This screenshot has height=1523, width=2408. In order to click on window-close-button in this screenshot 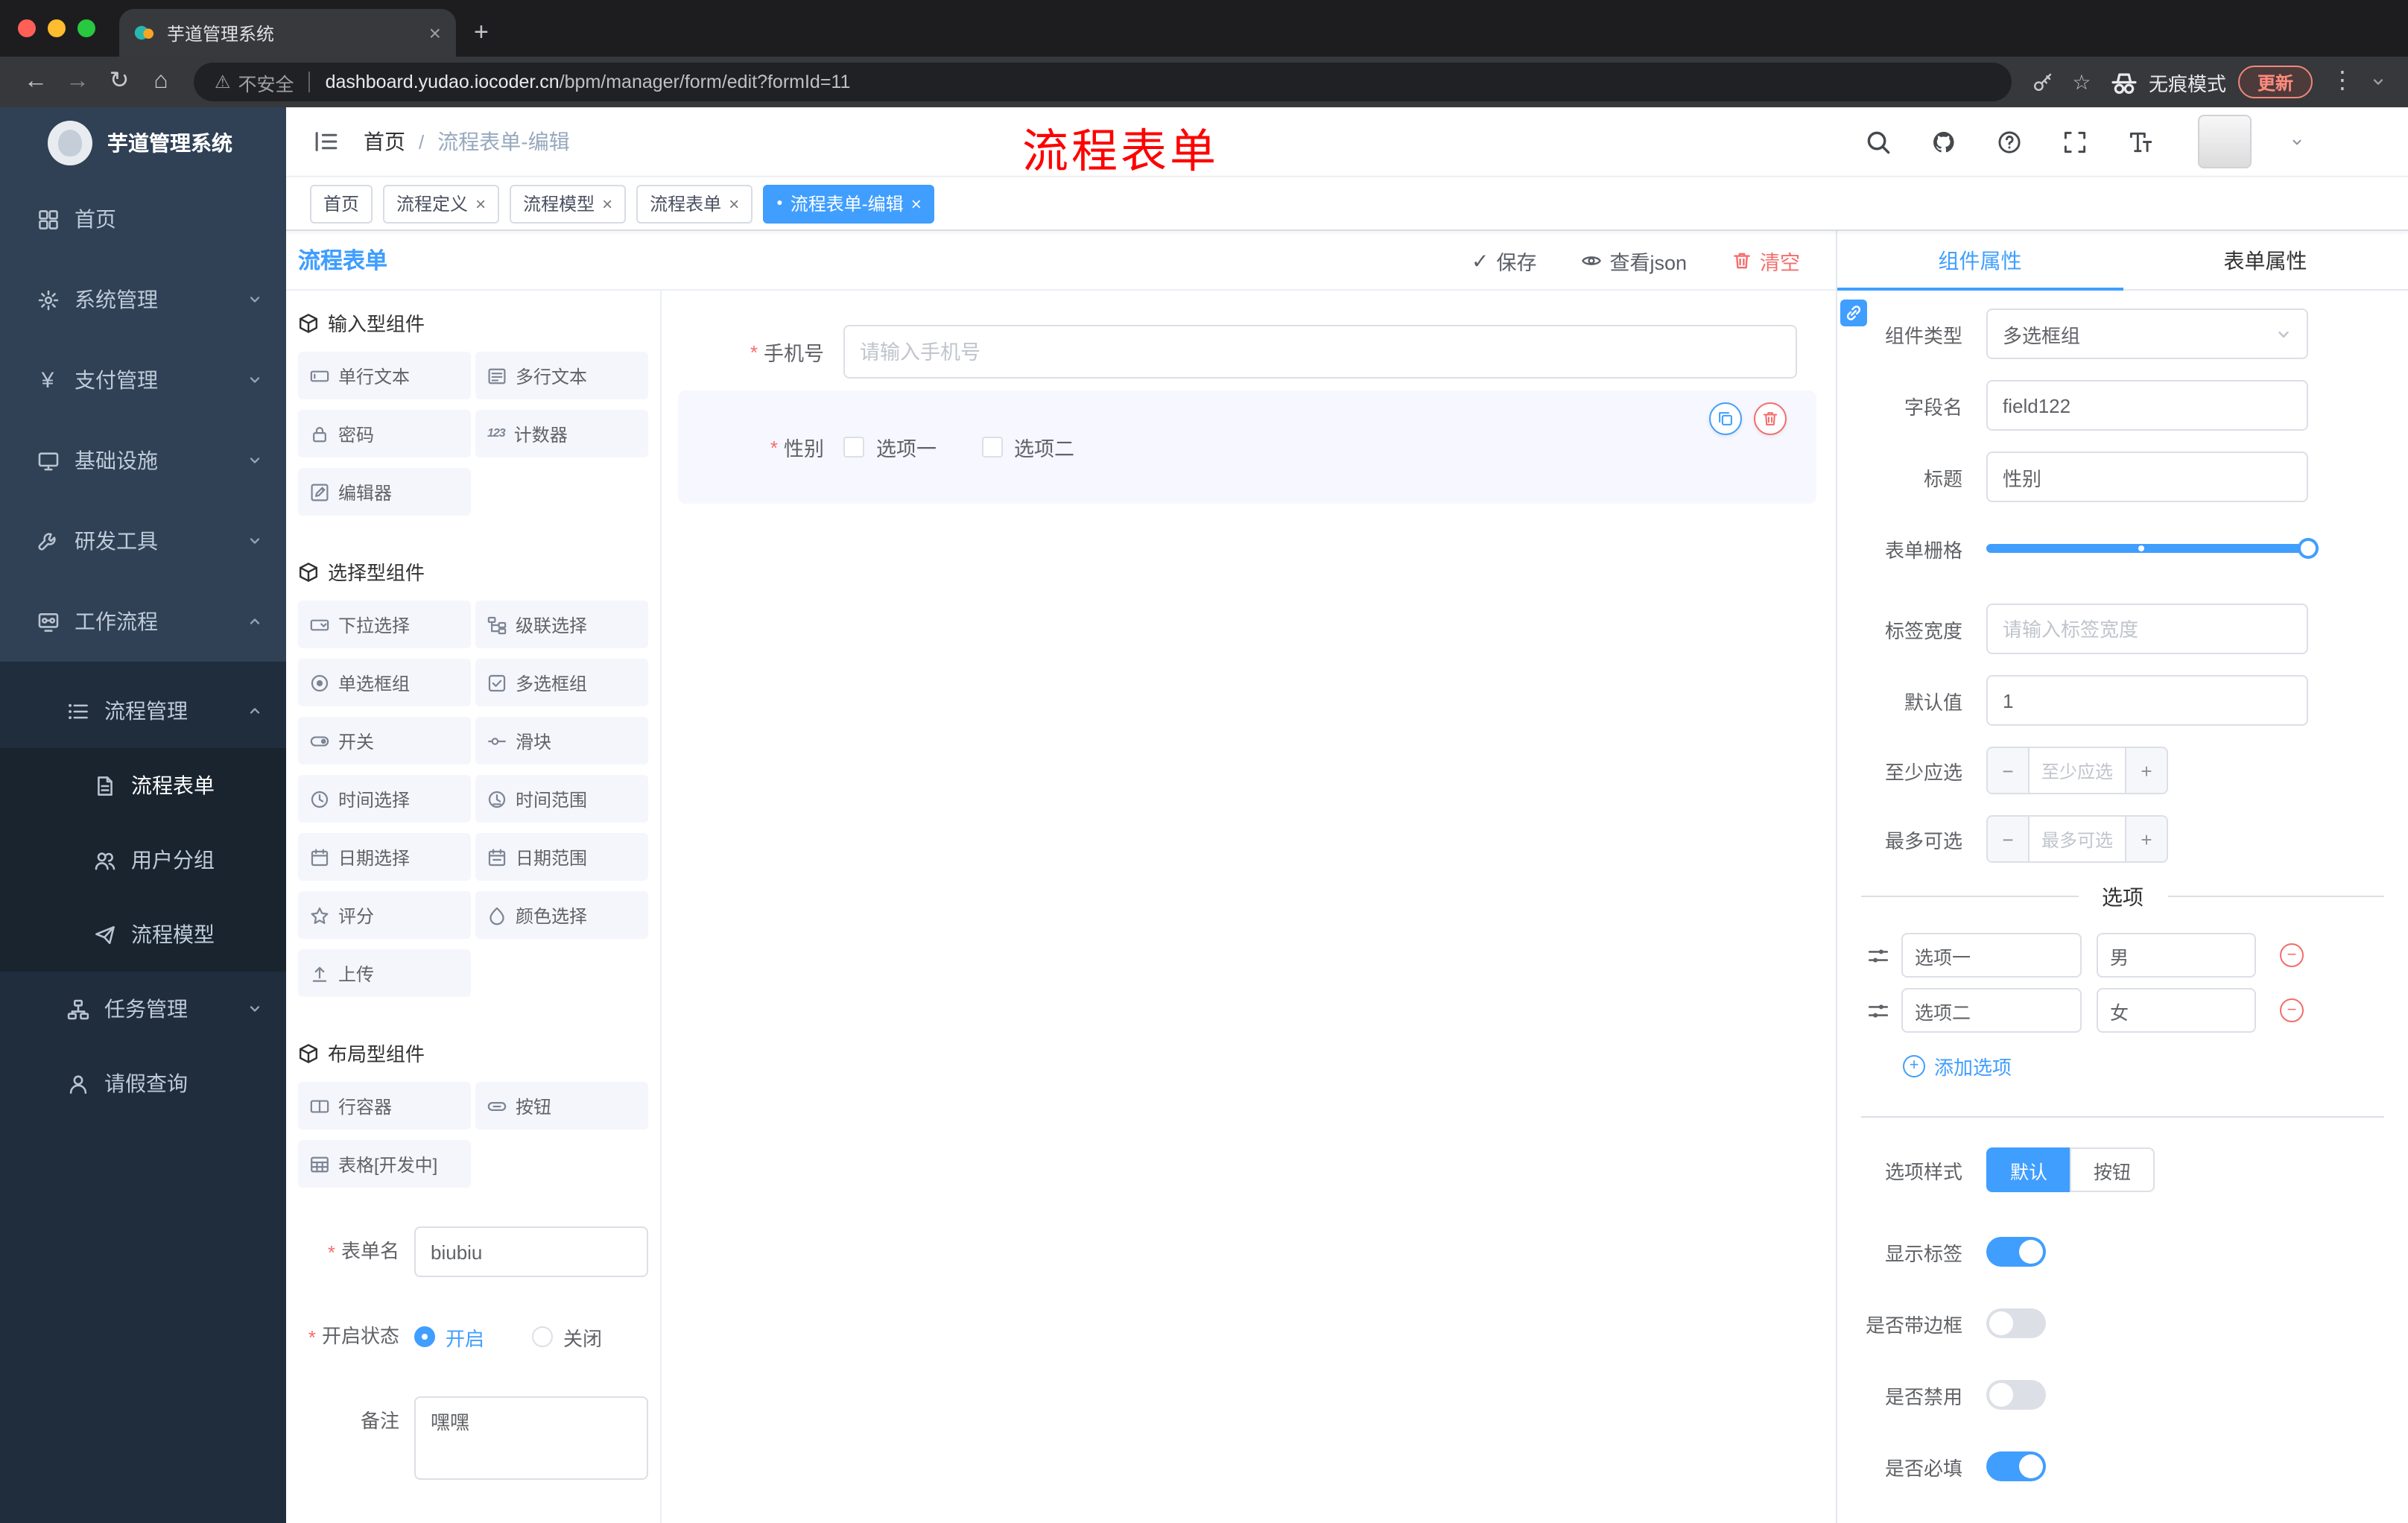, I will do `click(27, 28)`.